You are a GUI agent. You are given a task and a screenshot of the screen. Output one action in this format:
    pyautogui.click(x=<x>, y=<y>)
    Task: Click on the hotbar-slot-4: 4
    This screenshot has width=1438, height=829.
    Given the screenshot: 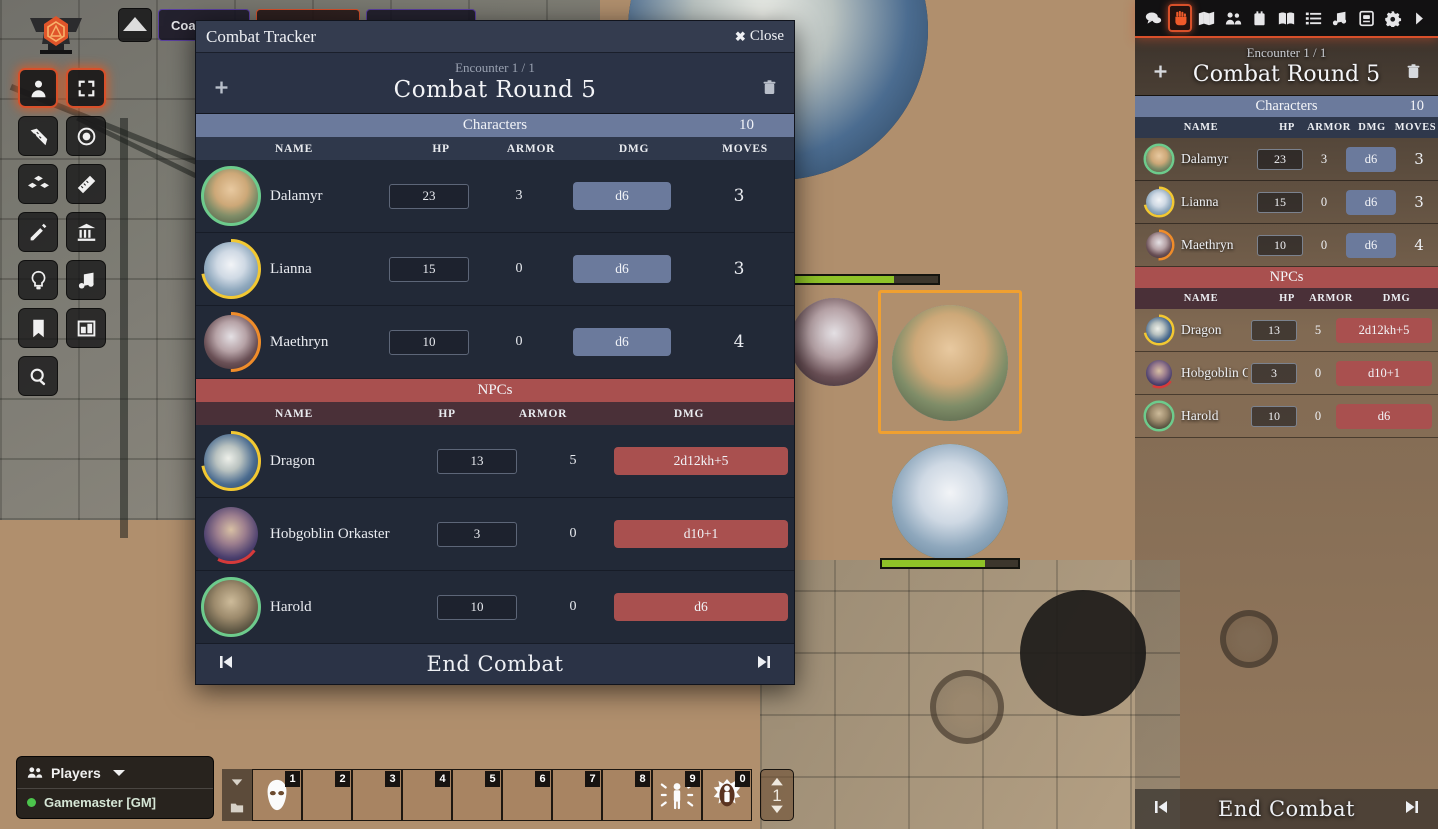 What is the action you would take?
    pyautogui.click(x=427, y=795)
    